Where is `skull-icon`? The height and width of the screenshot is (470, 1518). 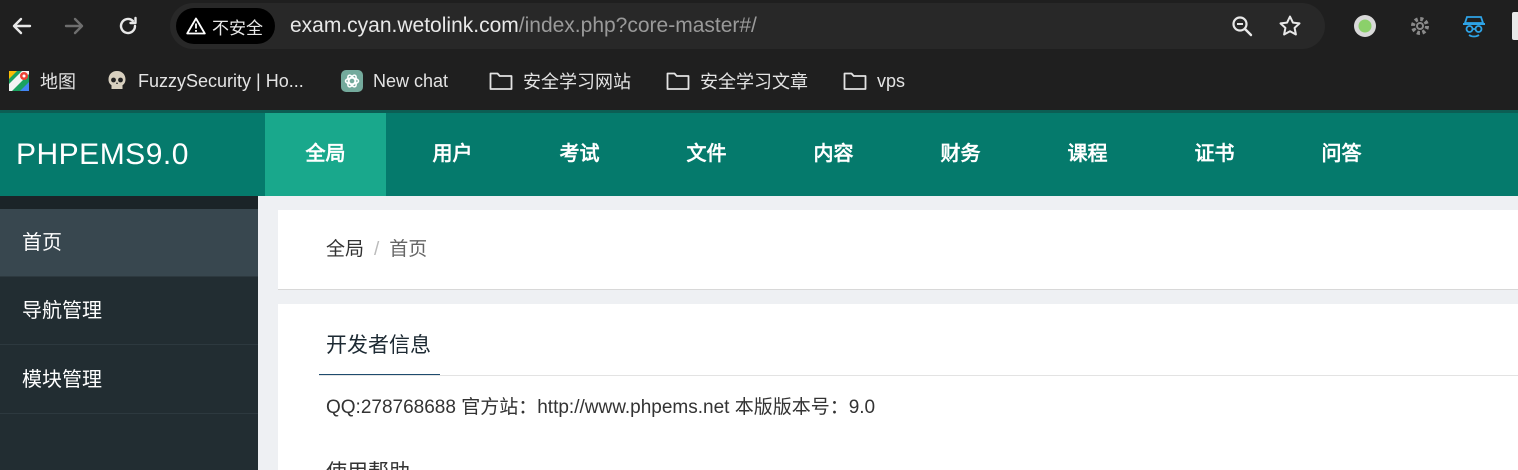
skull-icon is located at coordinates (117, 81).